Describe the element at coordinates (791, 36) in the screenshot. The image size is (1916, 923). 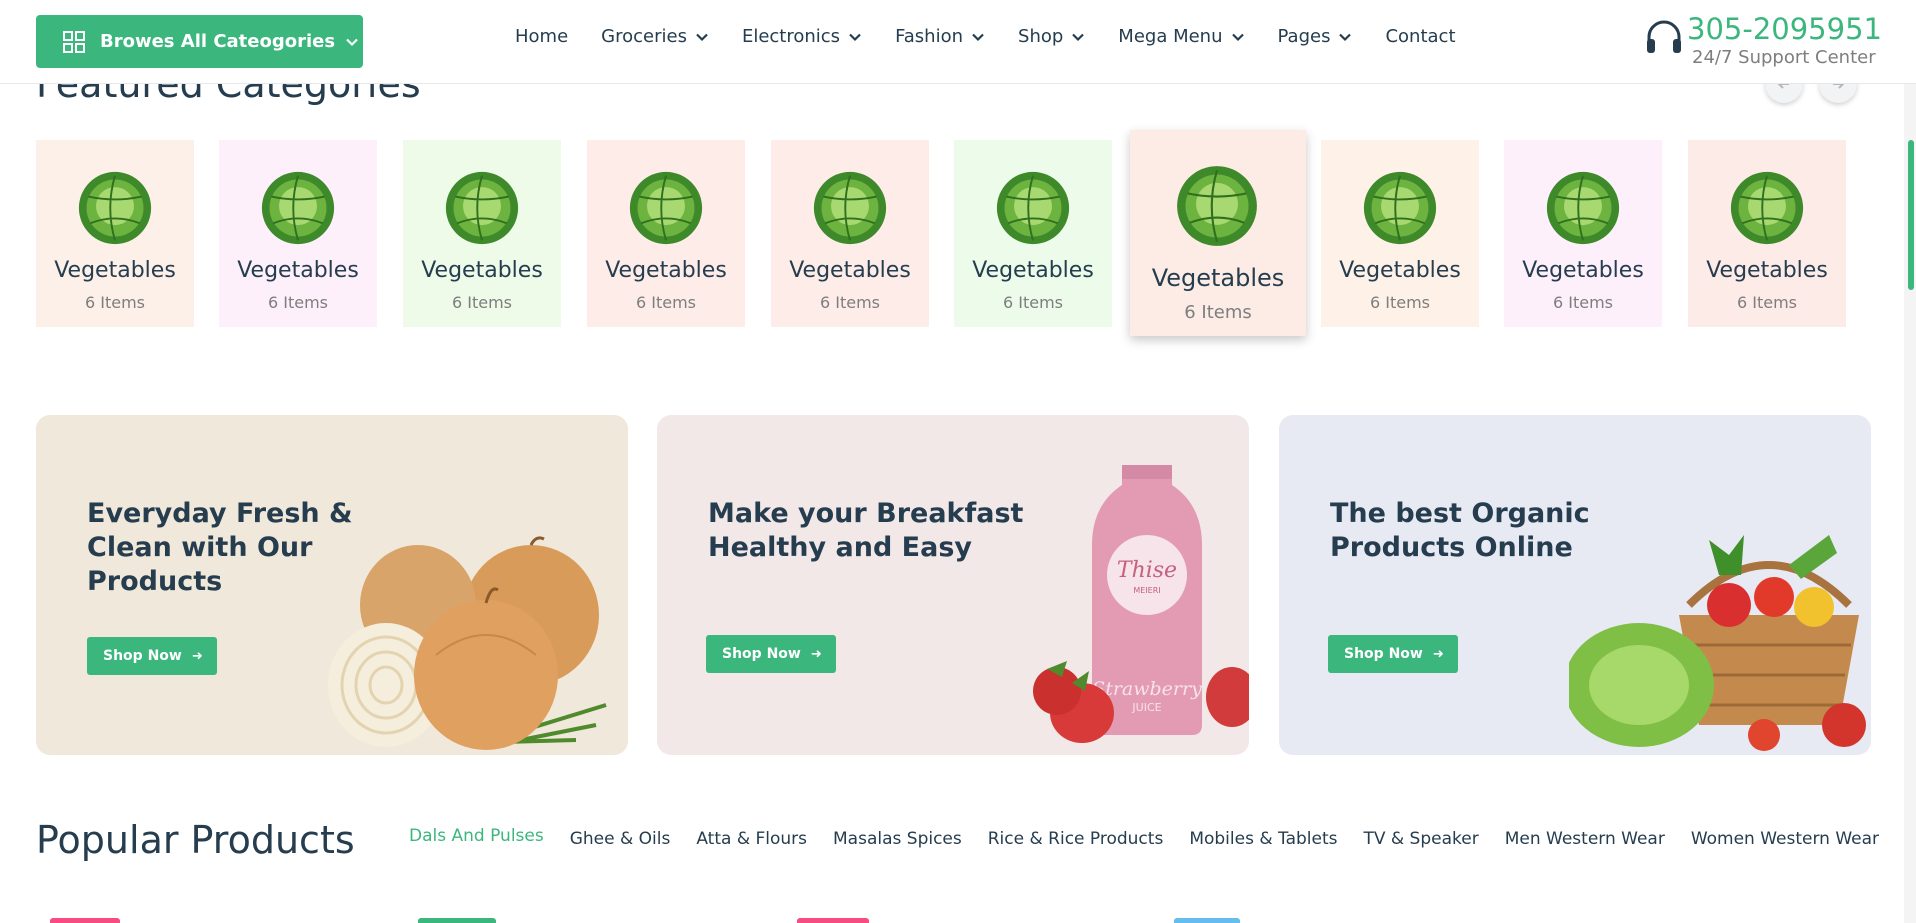
I see `nav-item-label: Electronics` at that location.